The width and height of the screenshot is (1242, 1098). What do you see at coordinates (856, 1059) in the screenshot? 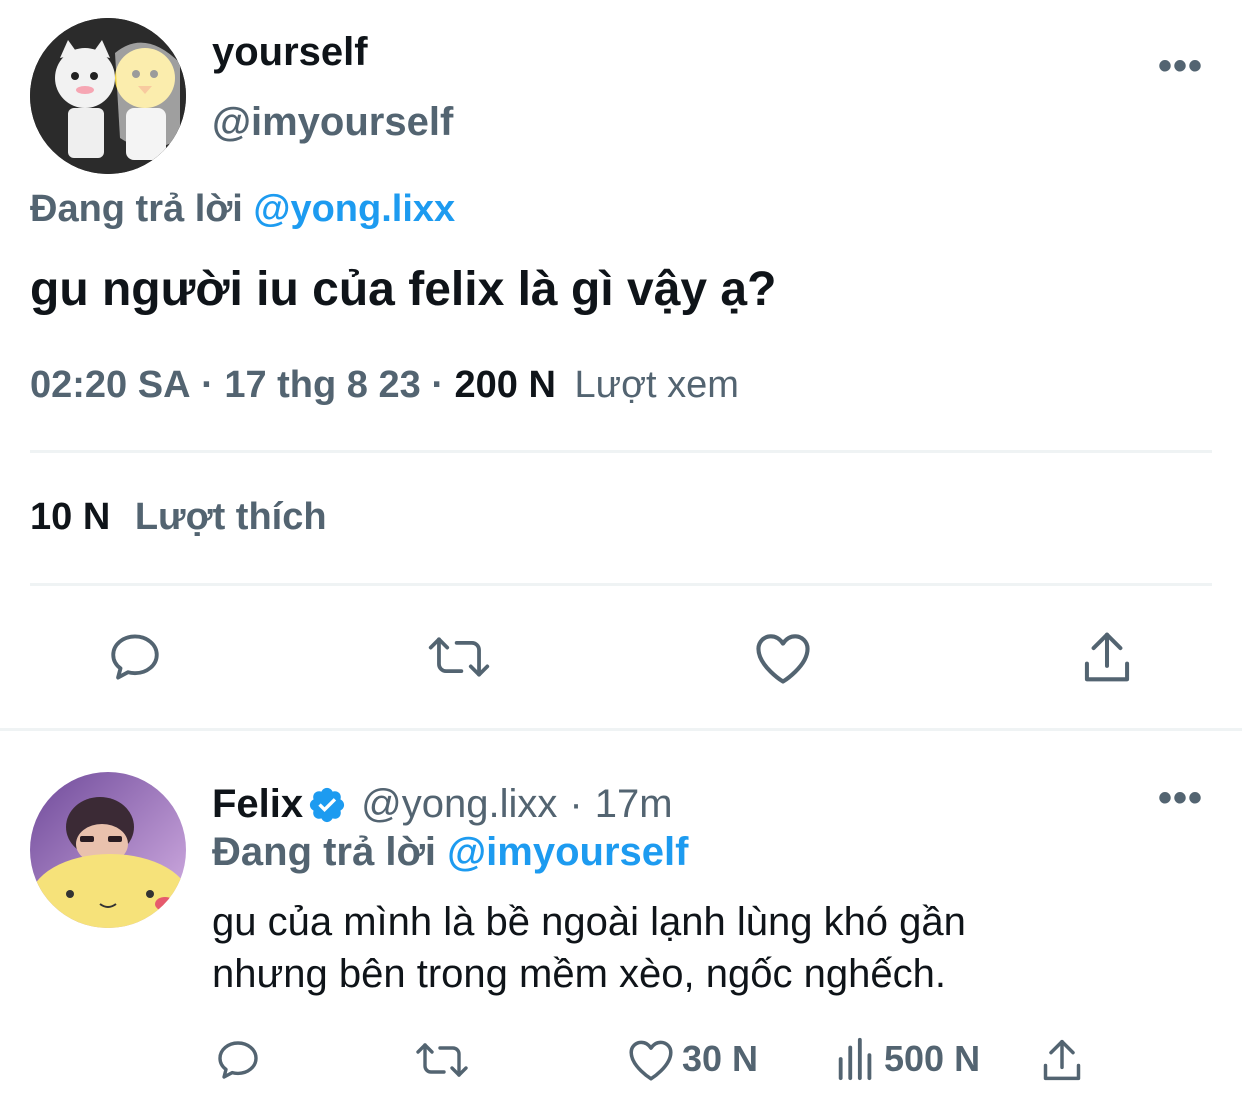
I see `views-chart-icon` at bounding box center [856, 1059].